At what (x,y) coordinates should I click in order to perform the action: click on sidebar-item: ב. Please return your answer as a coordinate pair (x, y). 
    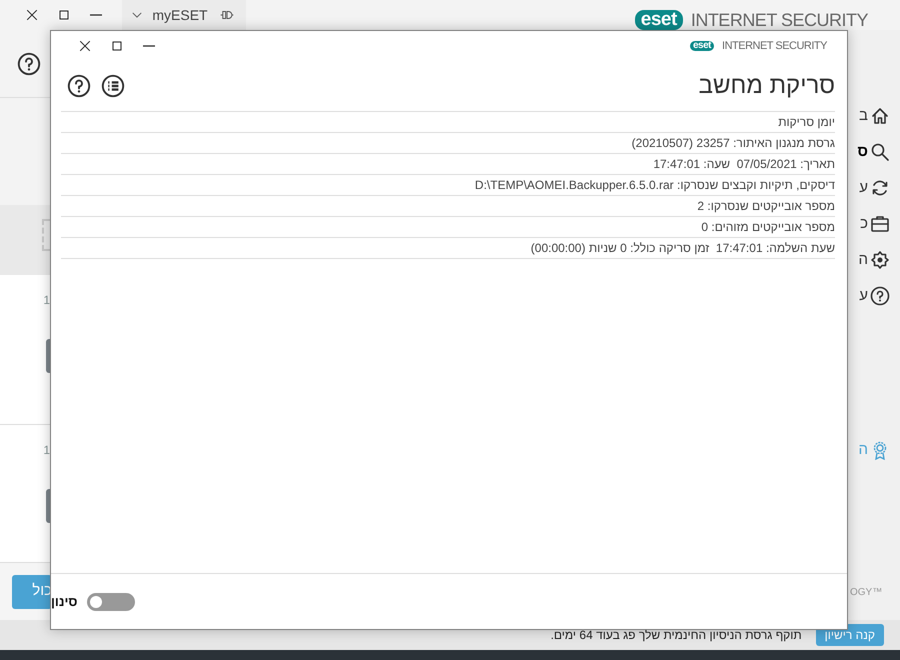
    Looking at the image, I should click on (874, 116).